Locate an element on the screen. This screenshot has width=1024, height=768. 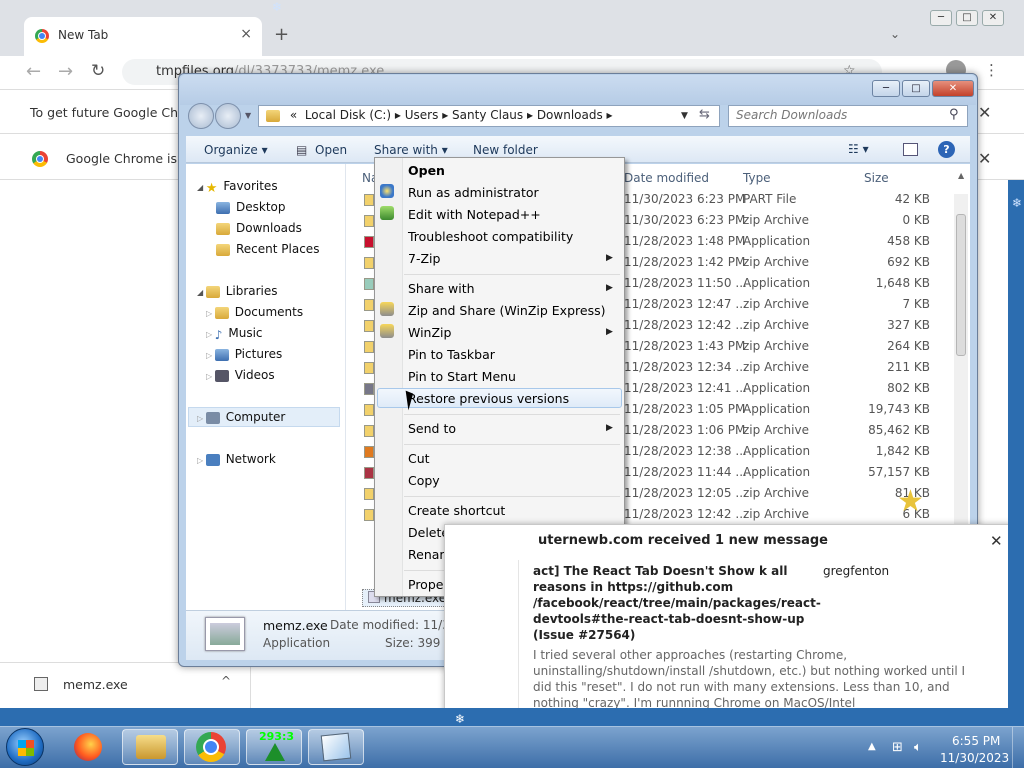
tree-computer: ▷ Computer is located at coordinates (241, 417).